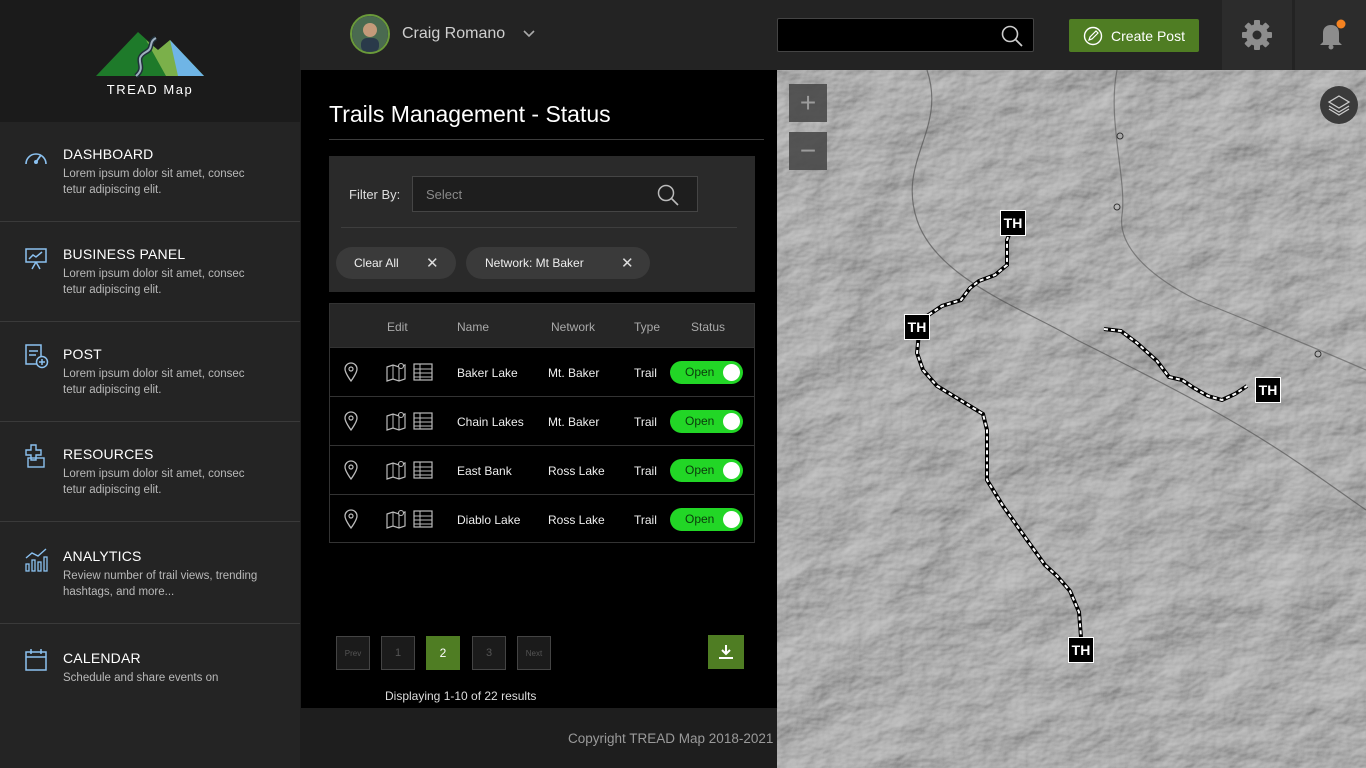 Image resolution: width=1366 pixels, height=768 pixels. Describe the element at coordinates (444, 194) in the screenshot. I see `filter-select-placeholder: Select` at that location.